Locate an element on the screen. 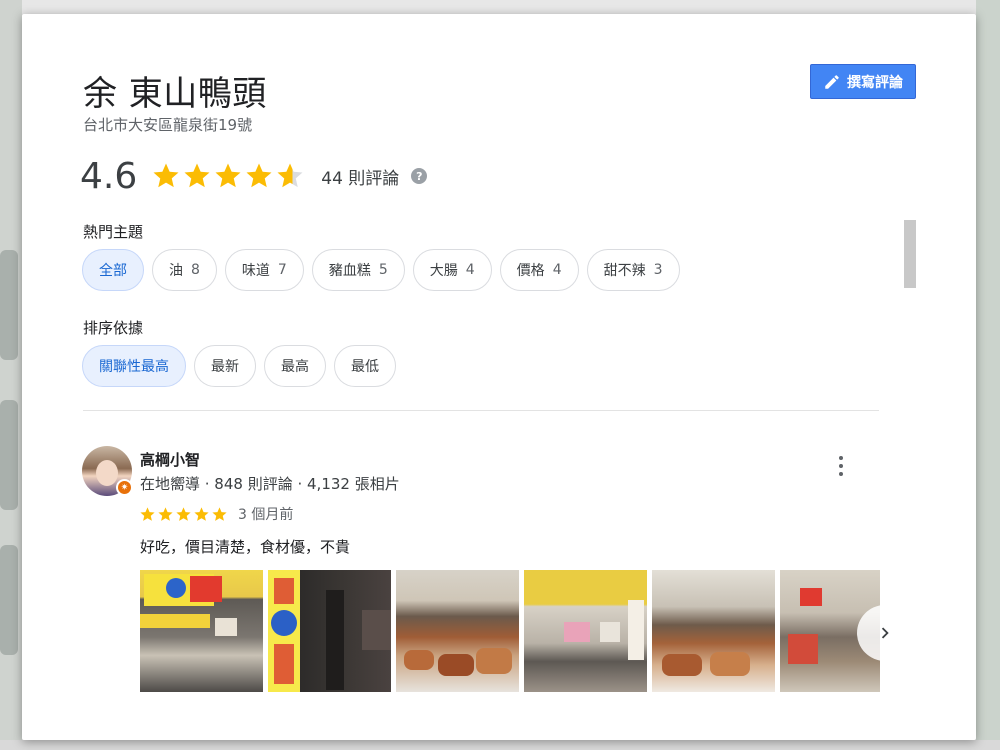 The height and width of the screenshot is (750, 1000). topics-chip-count: 7 is located at coordinates (282, 270).